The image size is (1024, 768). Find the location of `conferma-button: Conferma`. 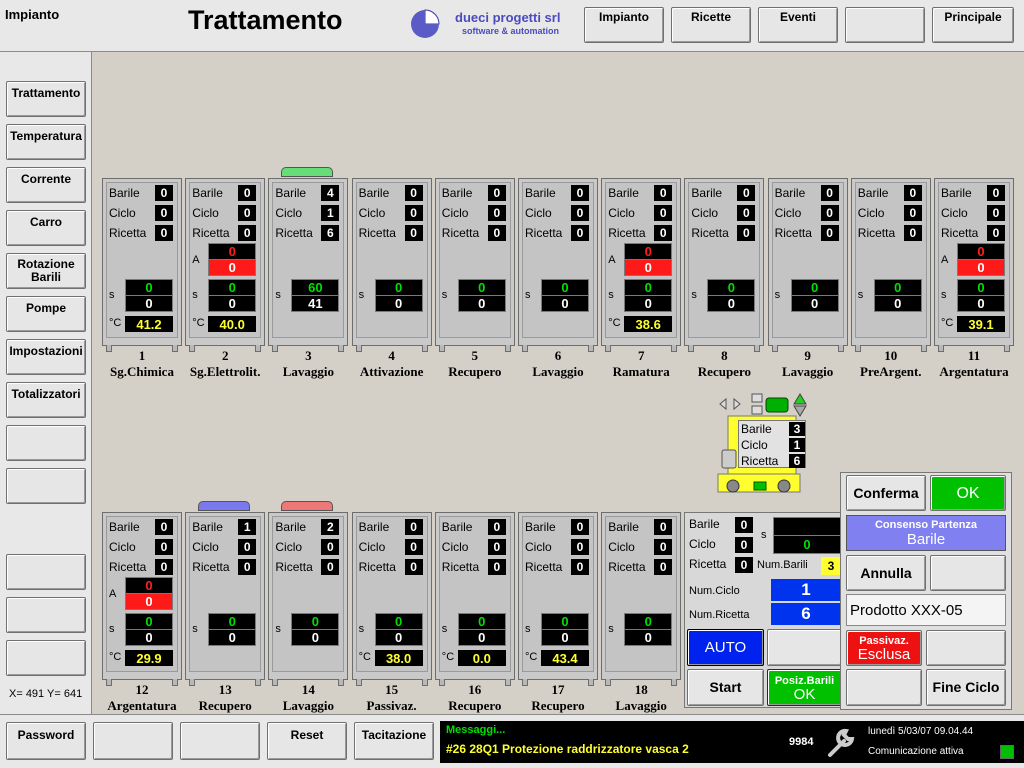

conferma-button: Conferma is located at coordinates (886, 493).